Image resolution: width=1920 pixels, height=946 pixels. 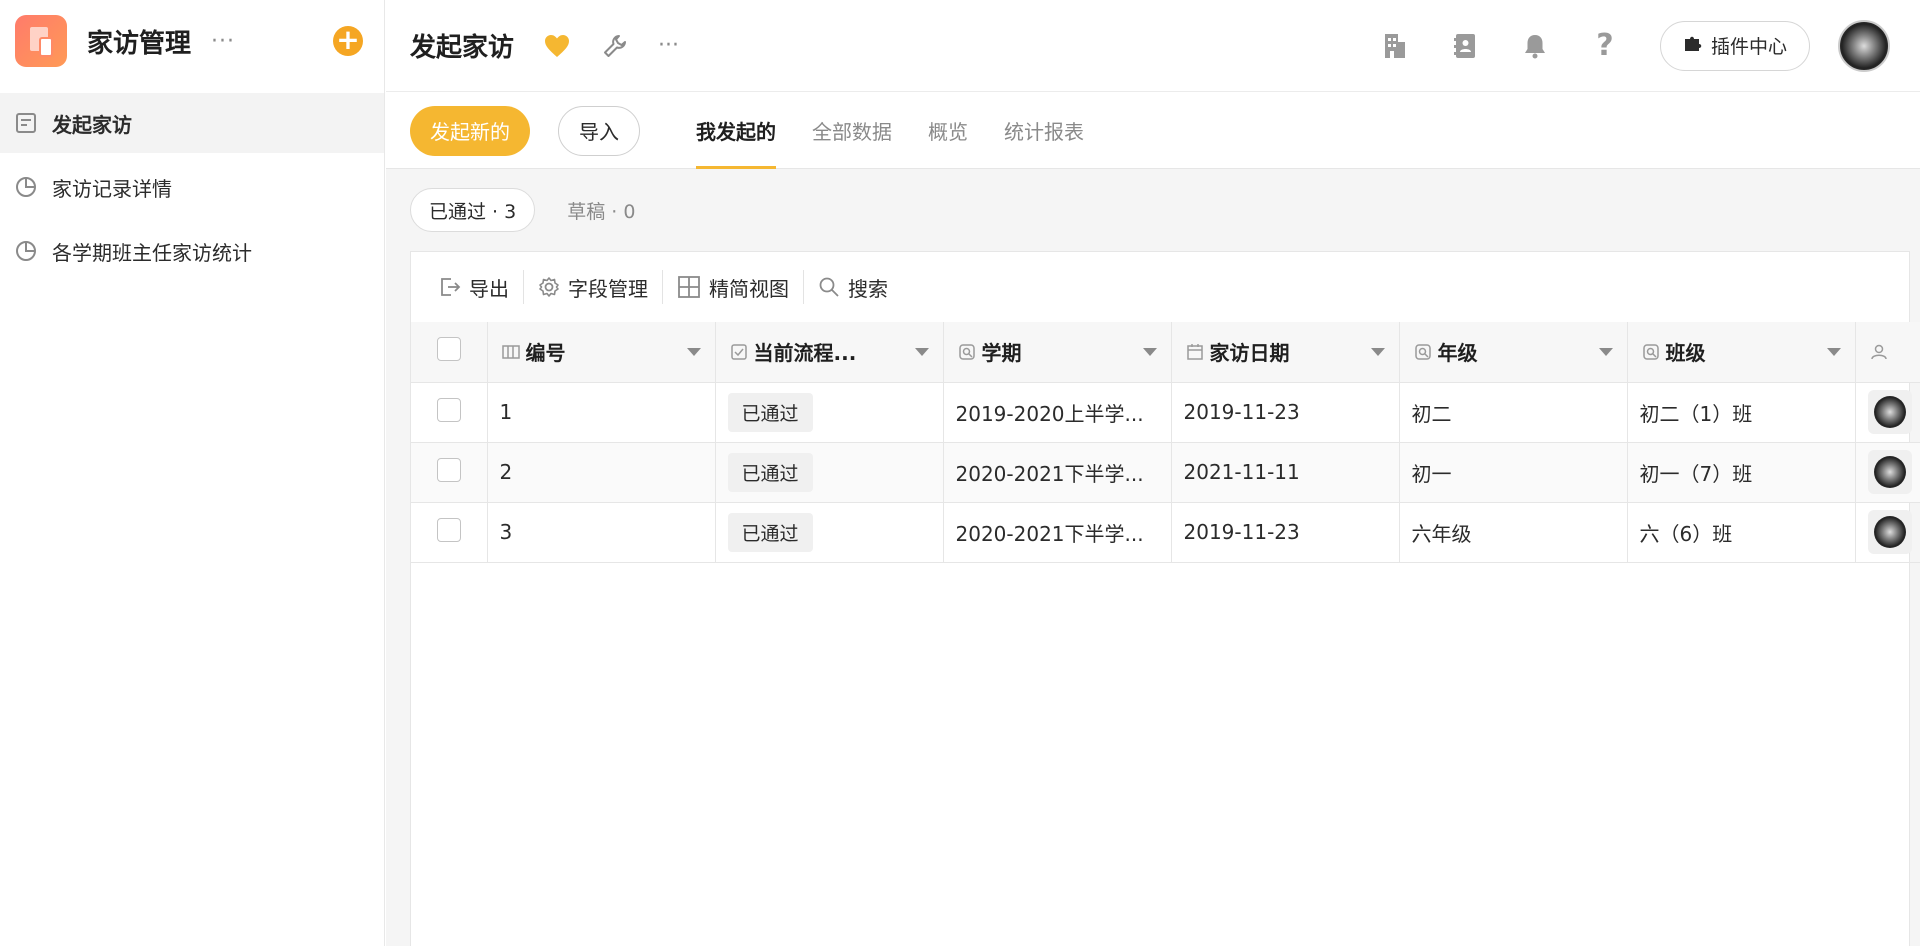 What do you see at coordinates (462, 48) in the screenshot?
I see `page-title: 发起家访` at bounding box center [462, 48].